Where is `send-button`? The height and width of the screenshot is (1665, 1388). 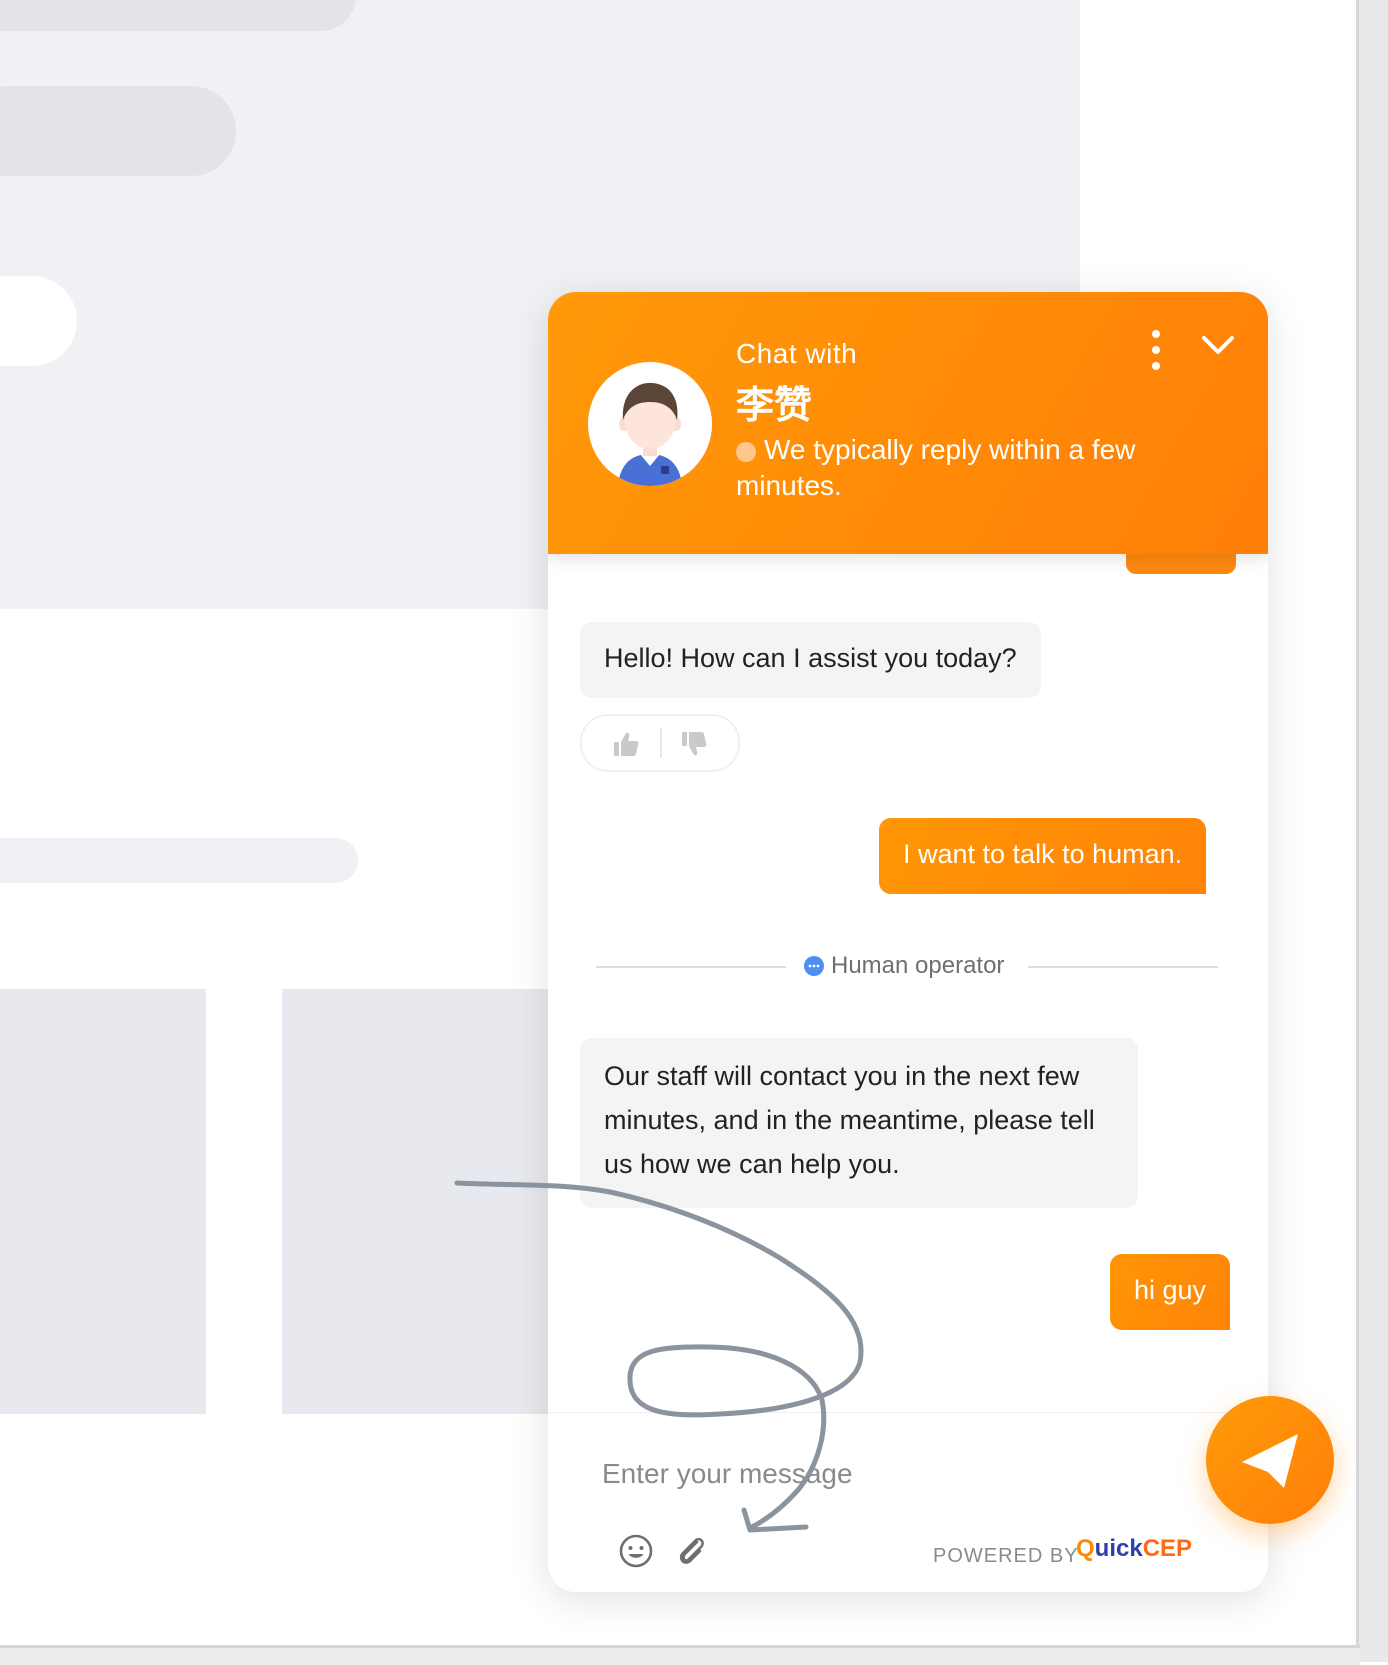 send-button is located at coordinates (1270, 1460).